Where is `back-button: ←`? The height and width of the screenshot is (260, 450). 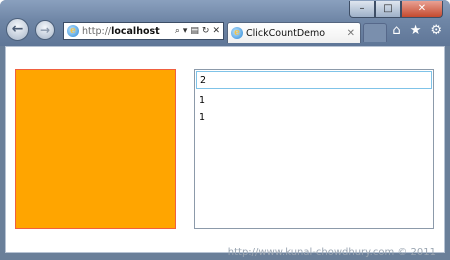
back-button: ← is located at coordinates (17, 29).